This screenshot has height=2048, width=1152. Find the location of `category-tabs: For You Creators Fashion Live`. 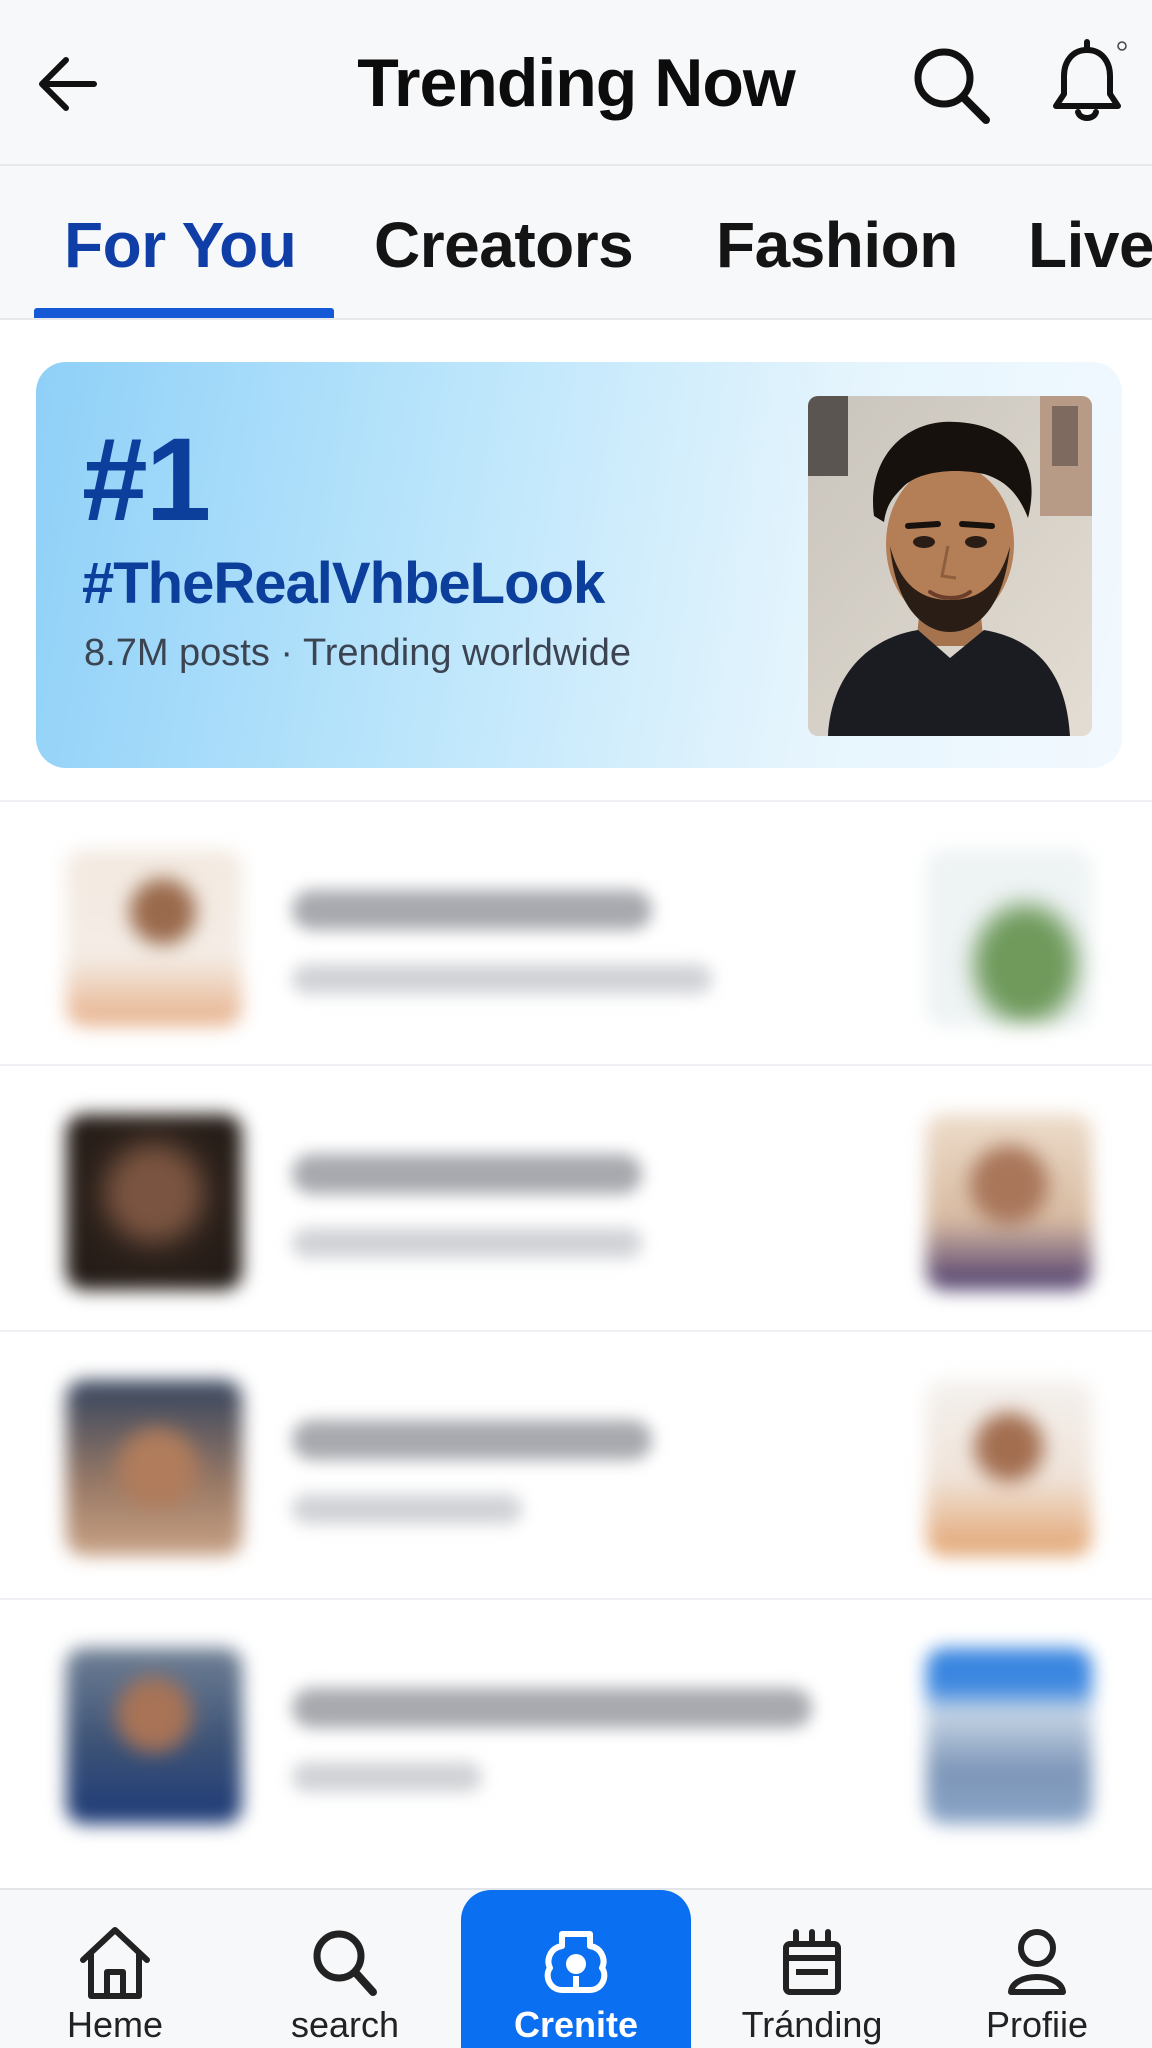

category-tabs: For You Creators Fashion Live is located at coordinates (576, 243).